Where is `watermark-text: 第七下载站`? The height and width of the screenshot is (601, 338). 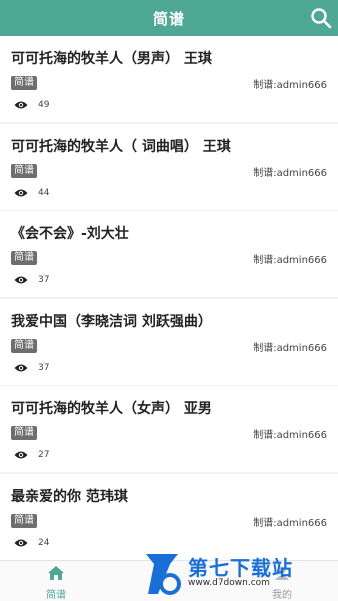
watermark-text: 第七下载站 is located at coordinates (240, 568).